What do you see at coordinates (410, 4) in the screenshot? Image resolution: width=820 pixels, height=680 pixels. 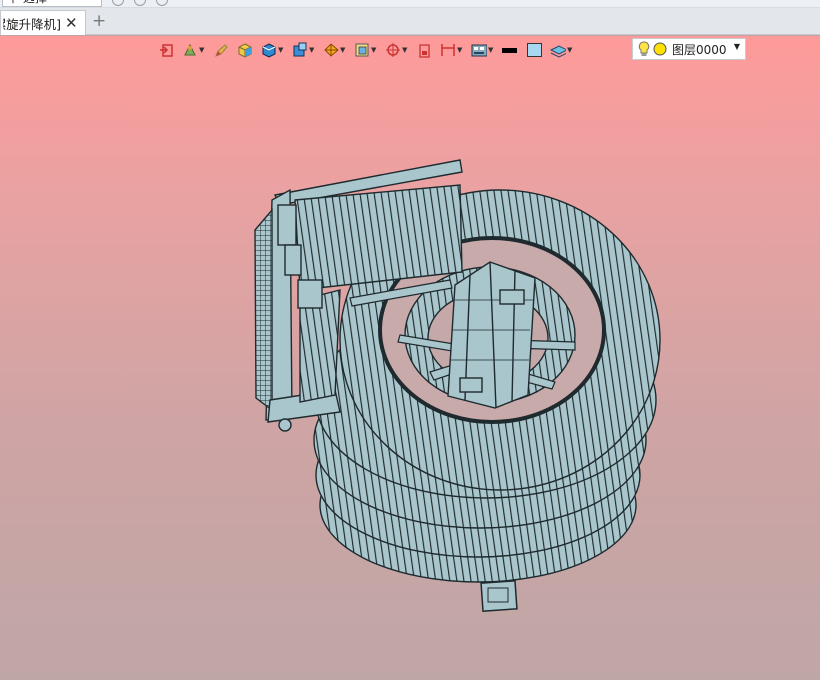 I see `top-toolbar: 中 选择` at bounding box center [410, 4].